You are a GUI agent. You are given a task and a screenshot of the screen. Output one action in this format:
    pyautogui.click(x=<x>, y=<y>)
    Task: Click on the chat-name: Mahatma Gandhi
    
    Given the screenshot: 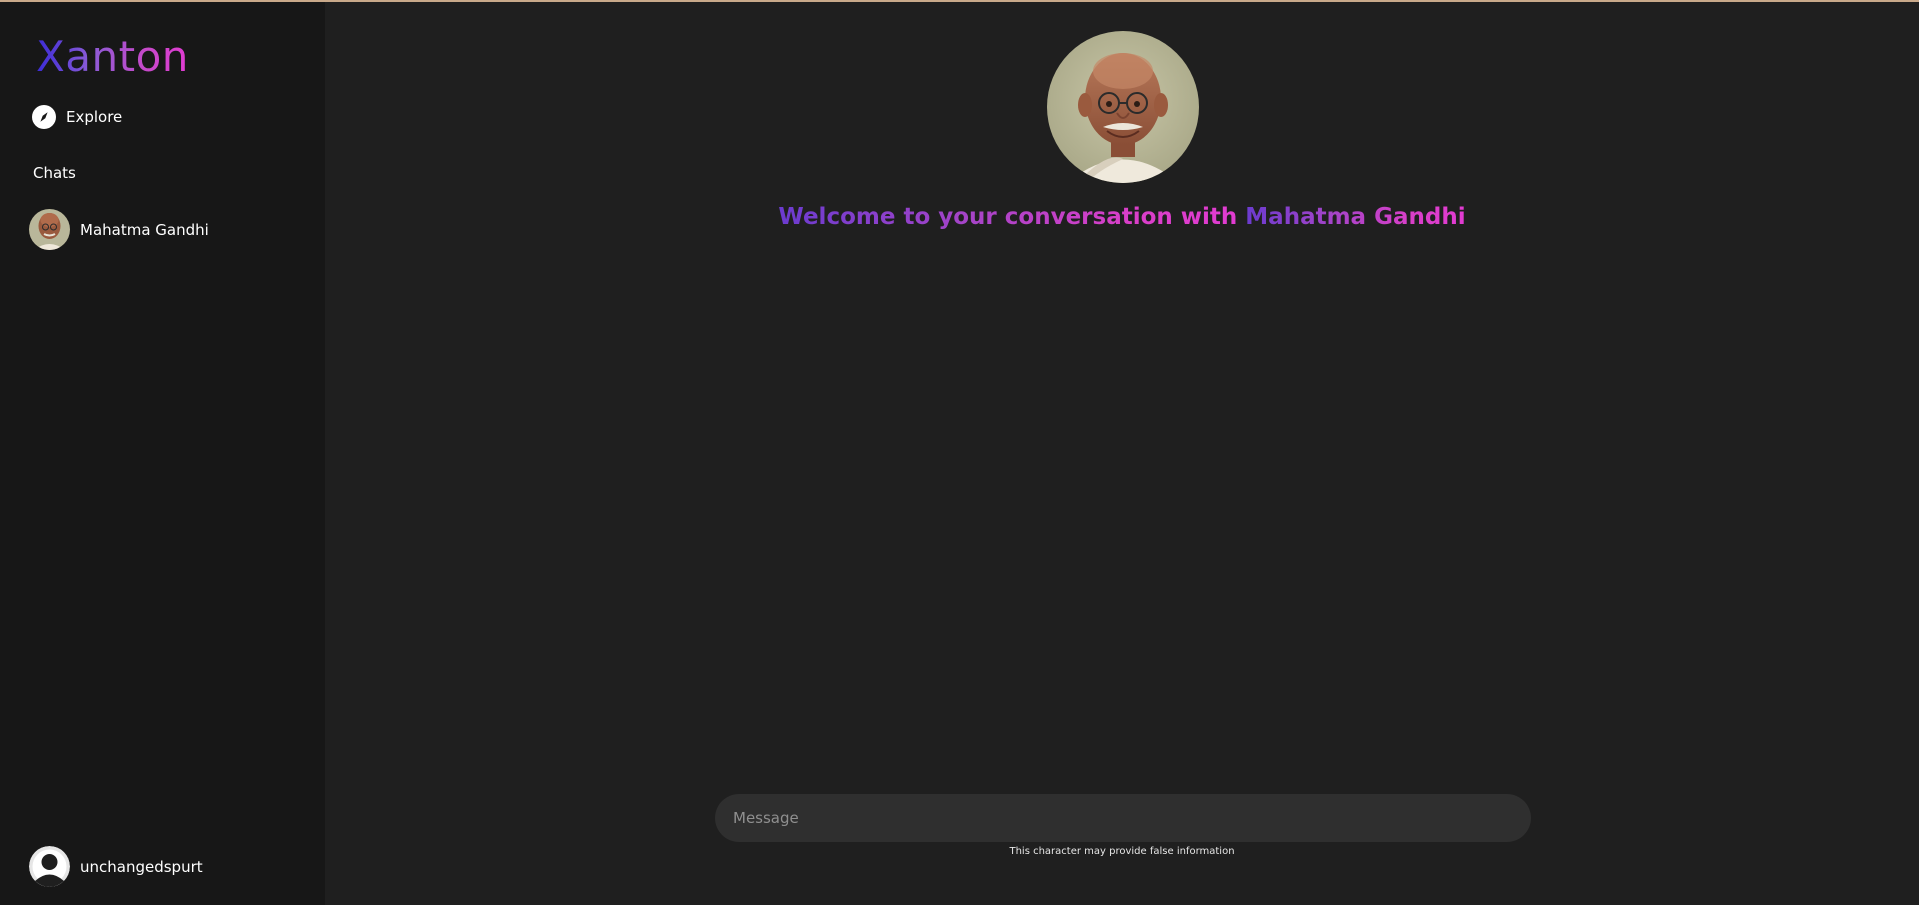 What is the action you would take?
    pyautogui.click(x=144, y=229)
    